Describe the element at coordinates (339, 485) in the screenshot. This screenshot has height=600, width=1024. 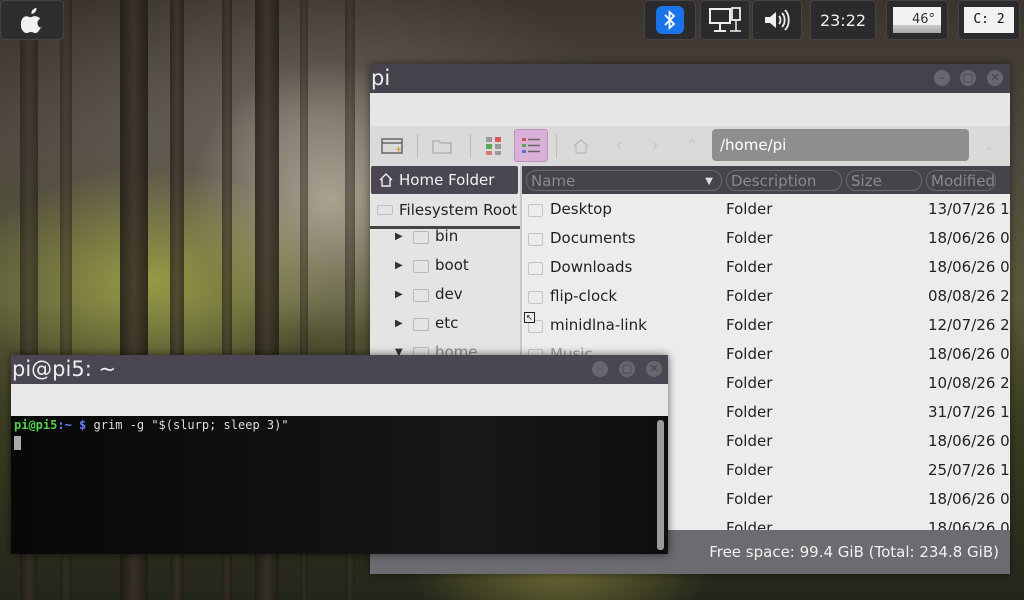
I see `terminal-output: pi@pi5:~ $ grim -g "$(slurp; sleep 3)"` at that location.